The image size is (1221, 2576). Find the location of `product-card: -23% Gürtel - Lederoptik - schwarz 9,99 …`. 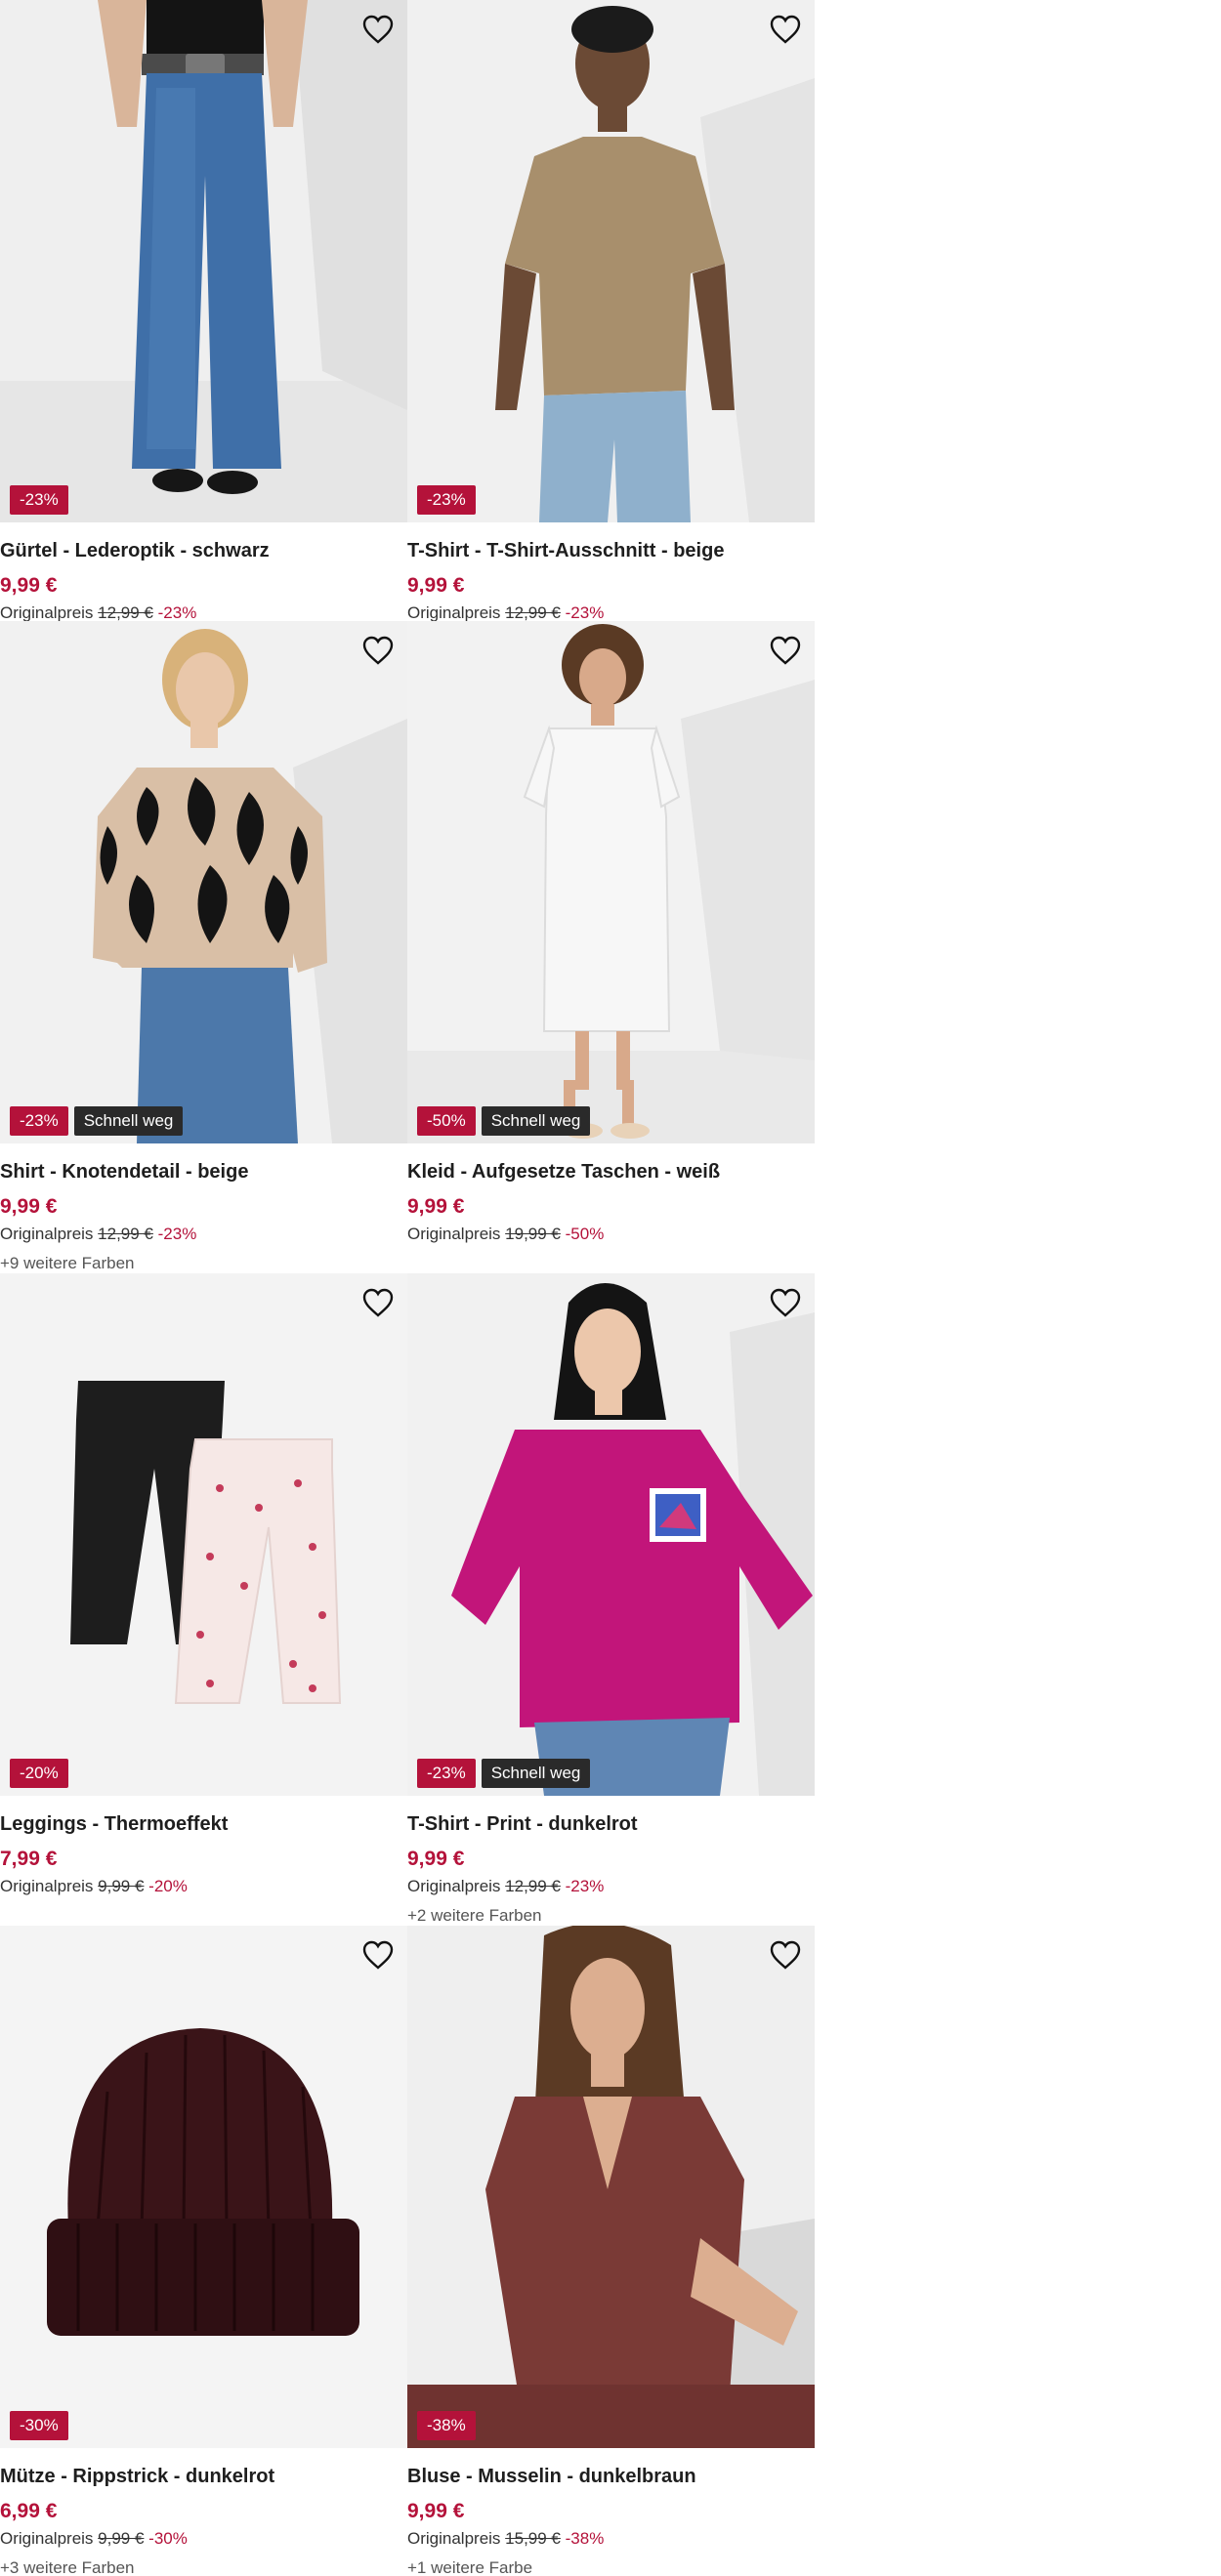

product-card: -23% Gürtel - Lederoptik - schwarz 9,99 … is located at coordinates (203, 310).